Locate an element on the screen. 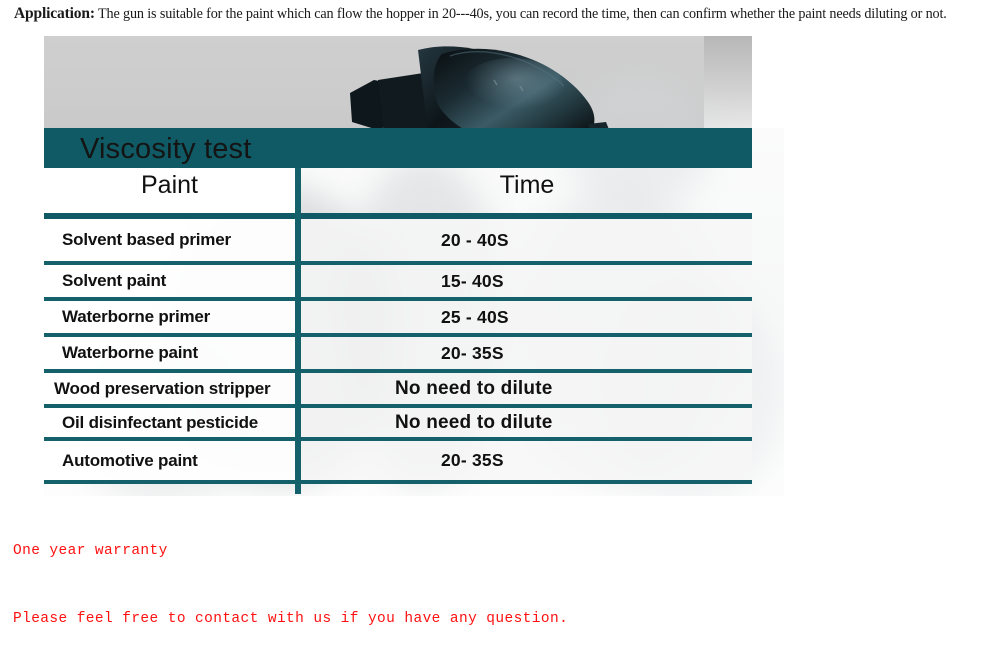 Image resolution: width=1000 pixels, height=646 pixels. table-cell-time: 20 - 40S is located at coordinates (526, 240).